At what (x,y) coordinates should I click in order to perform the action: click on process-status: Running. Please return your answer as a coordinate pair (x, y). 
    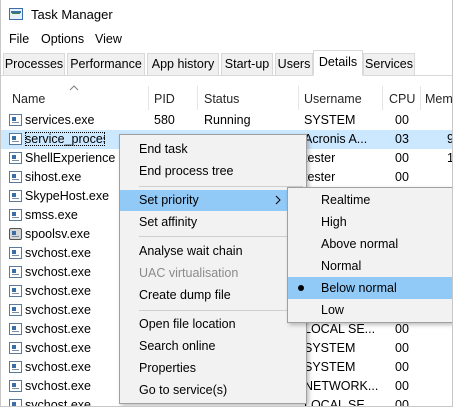
    Looking at the image, I should click on (227, 120).